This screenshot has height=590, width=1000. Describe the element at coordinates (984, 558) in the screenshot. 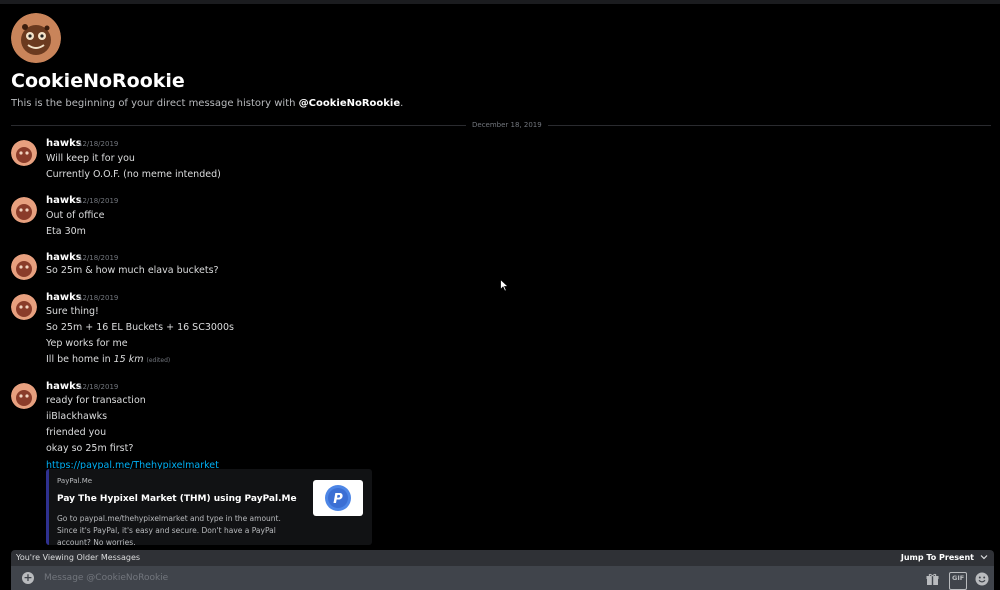

I see `chevron-down-icon` at that location.